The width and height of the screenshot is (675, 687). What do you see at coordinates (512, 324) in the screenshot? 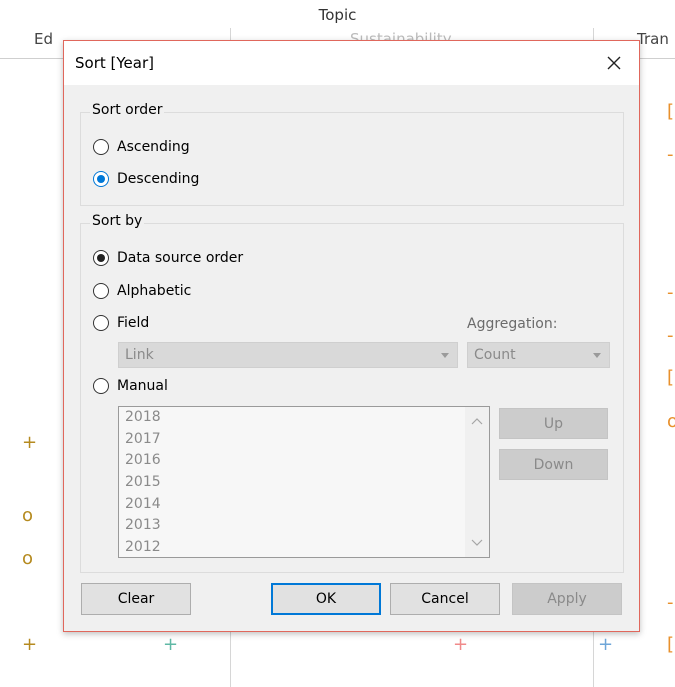
I see `aggregation-label: Aggregation:` at bounding box center [512, 324].